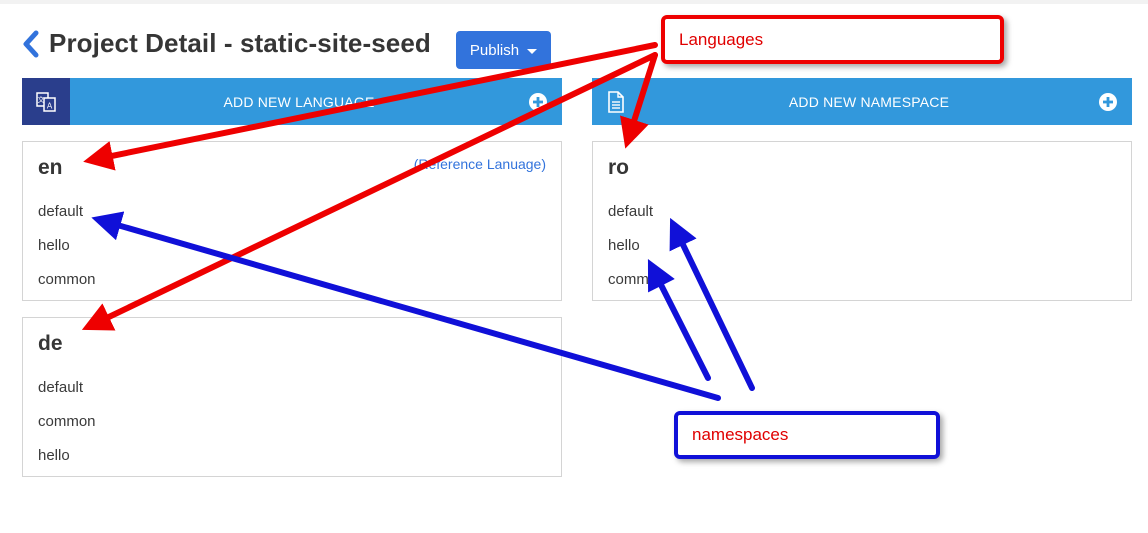  I want to click on add-namespace-bar: ADD NEW NAMESPACE, so click(862, 101).